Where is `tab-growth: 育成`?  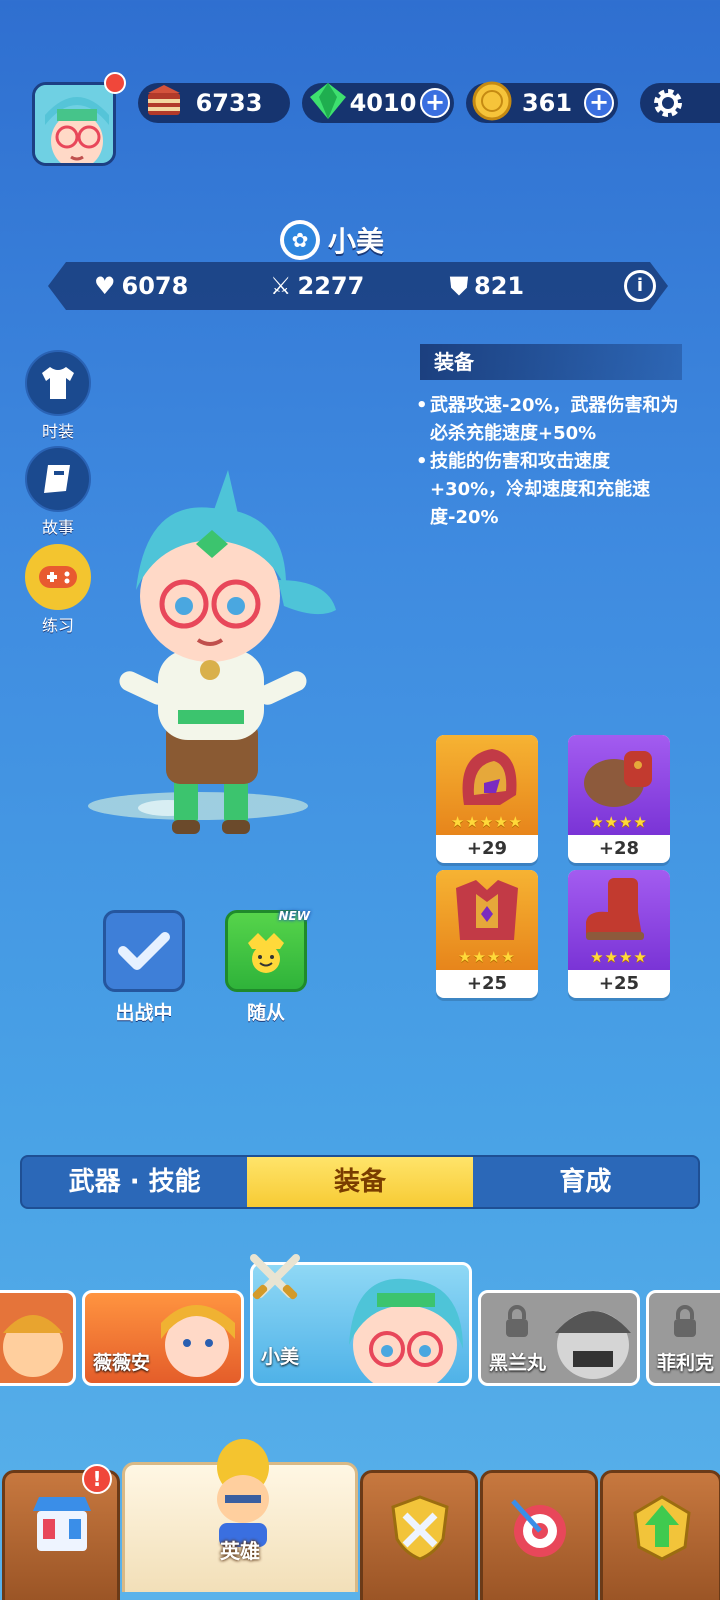
tab-growth: 育成 is located at coordinates (585, 1182).